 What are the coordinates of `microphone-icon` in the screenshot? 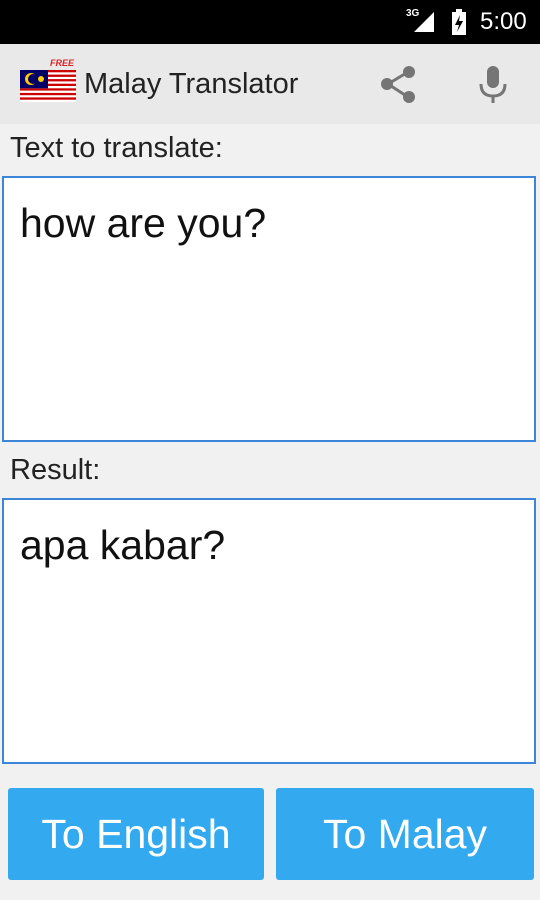 It's located at (493, 84).